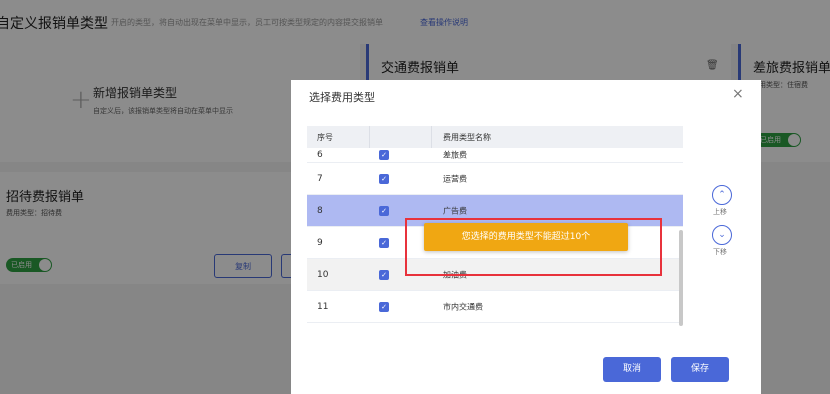  Describe the element at coordinates (463, 306) in the screenshot. I see `row-name: 市内交通费` at that location.